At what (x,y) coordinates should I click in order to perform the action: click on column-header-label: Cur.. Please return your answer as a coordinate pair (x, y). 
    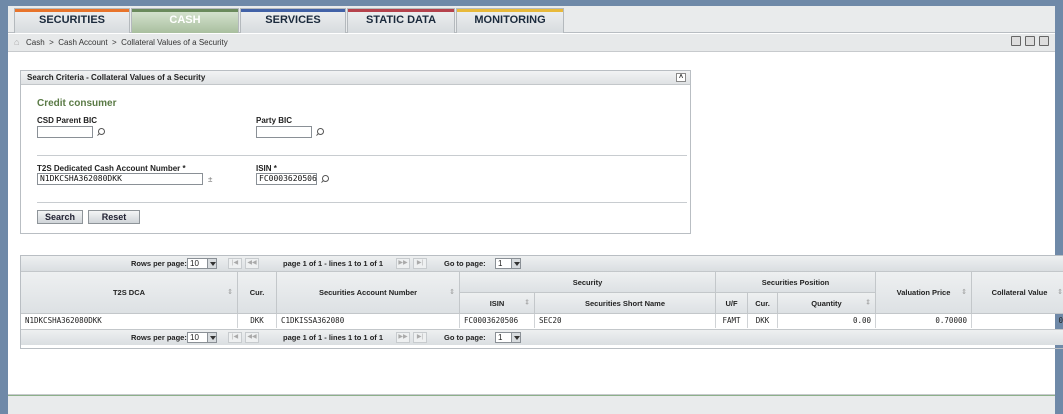
    Looking at the image, I should click on (762, 303).